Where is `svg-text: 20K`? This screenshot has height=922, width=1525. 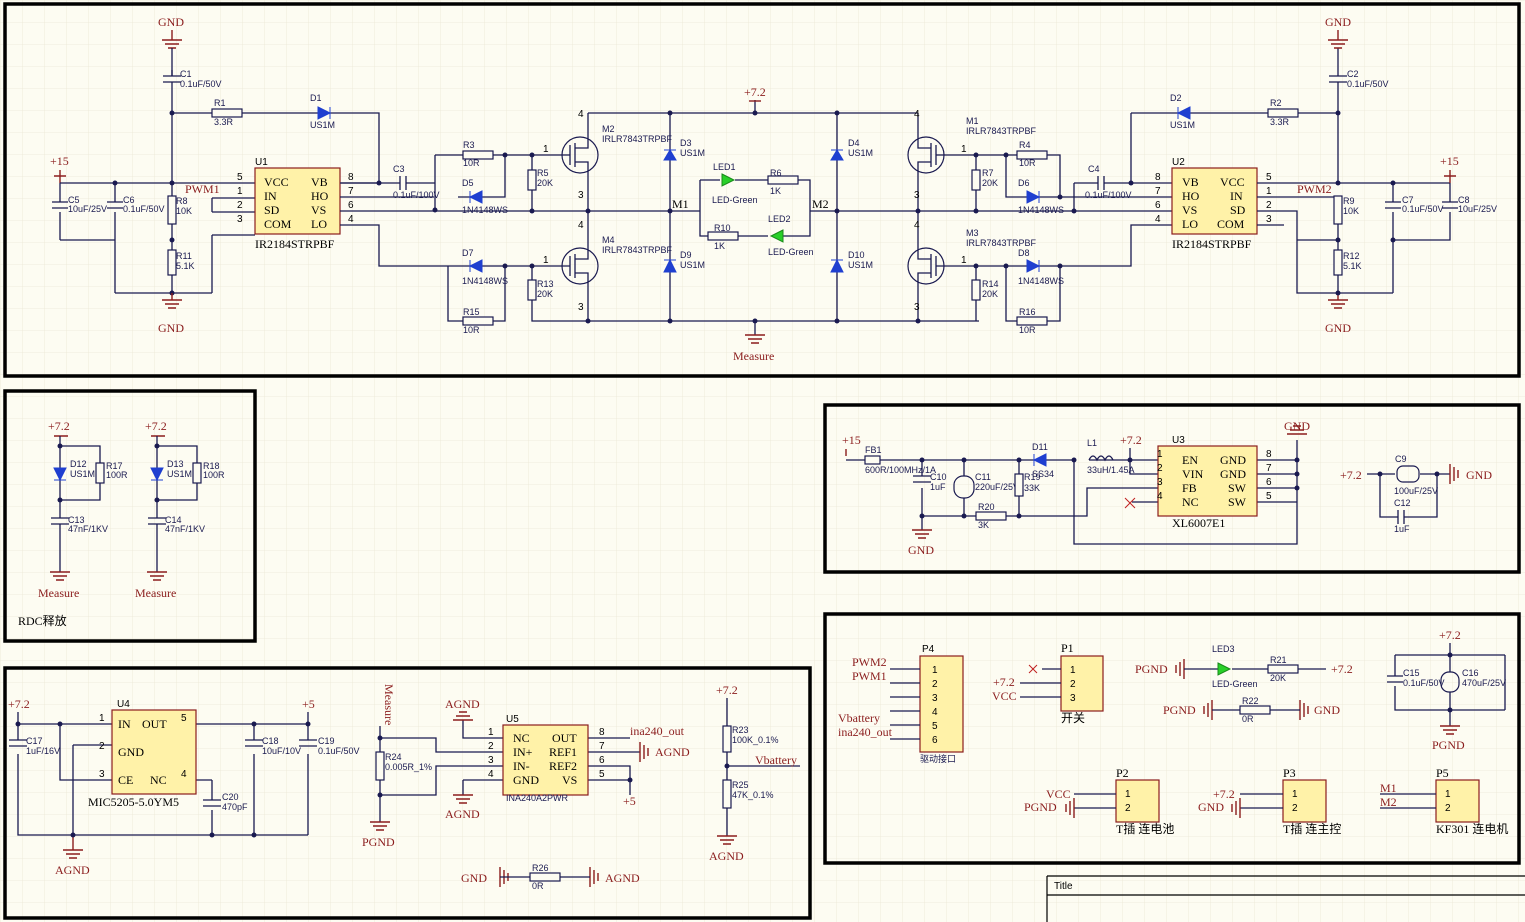
svg-text: 20K is located at coordinates (545, 294).